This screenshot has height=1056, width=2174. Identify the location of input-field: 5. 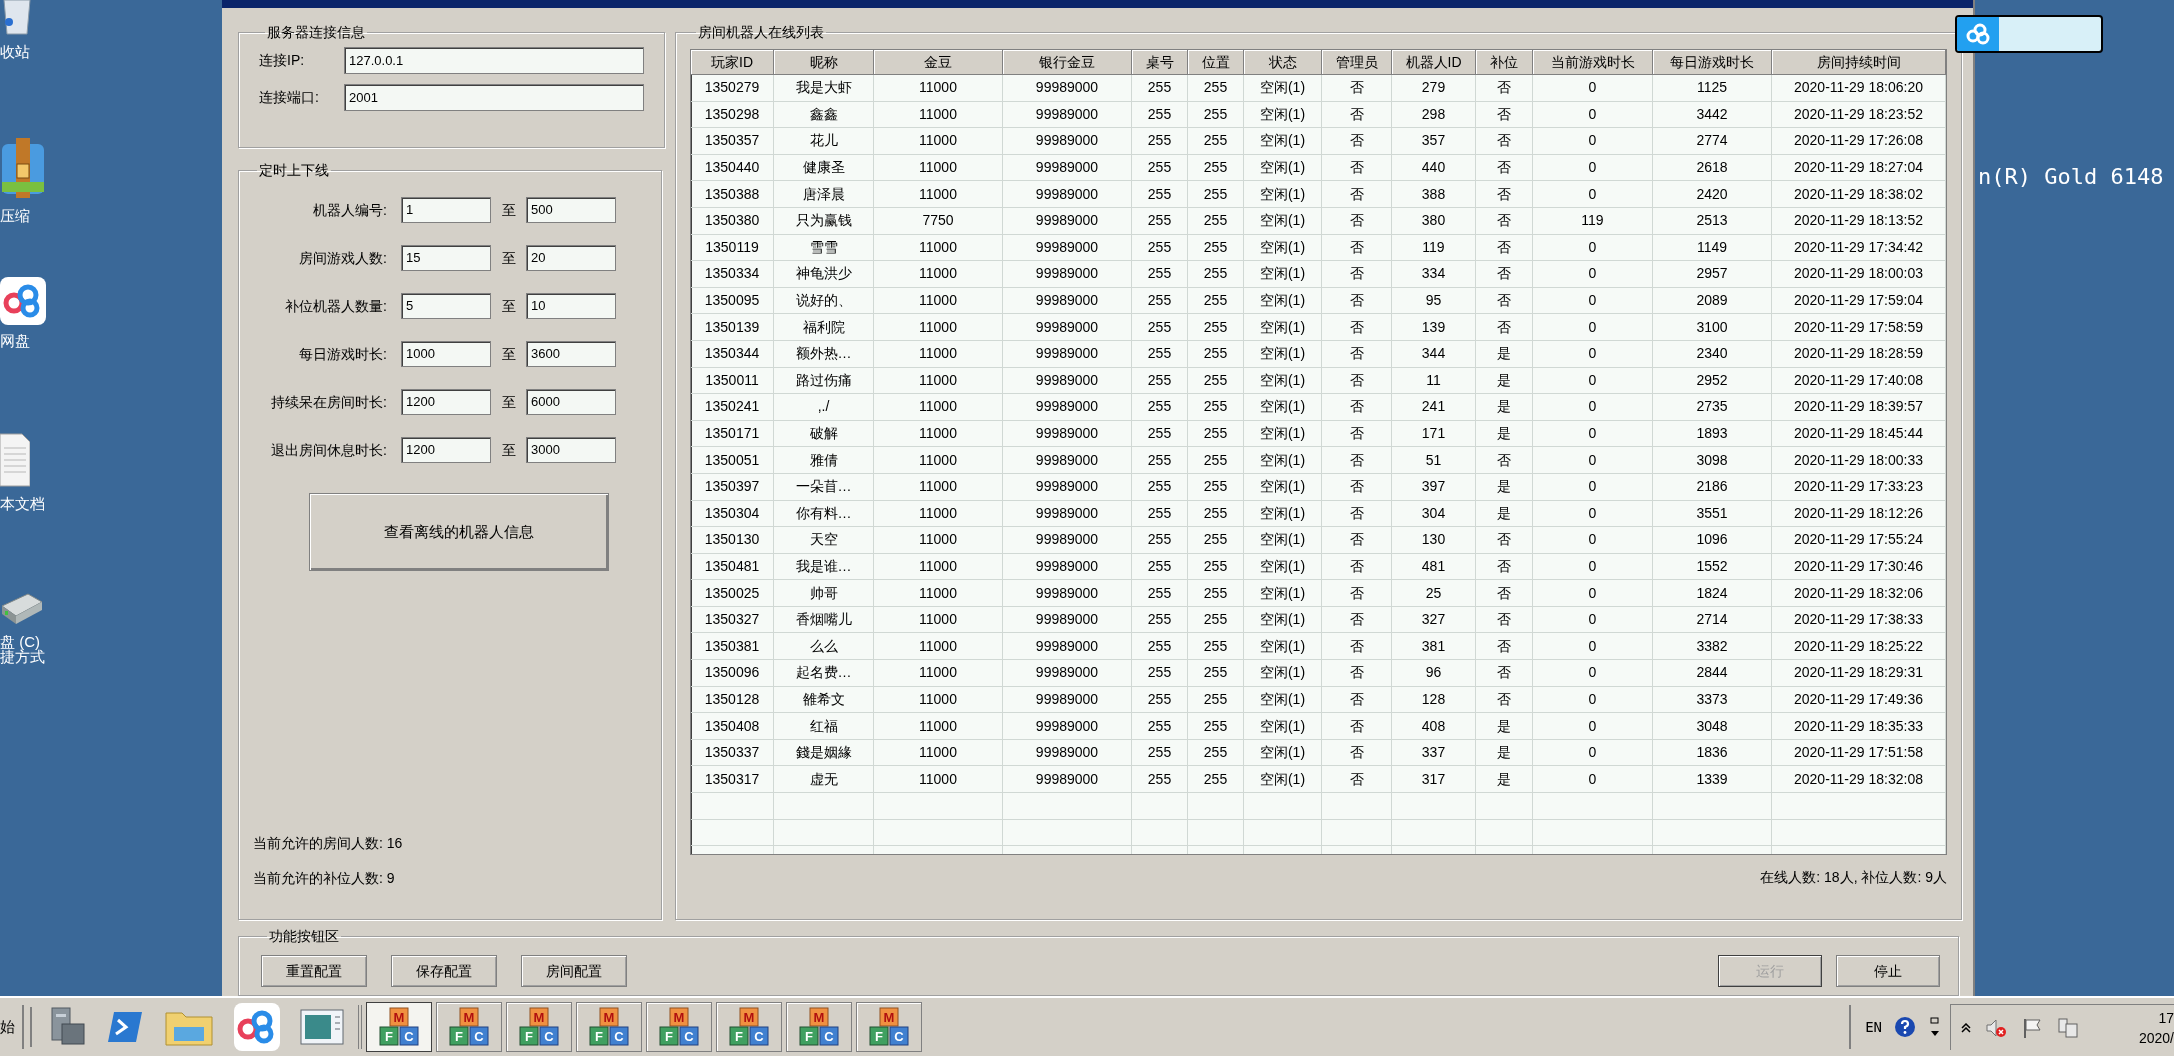
(446, 306).